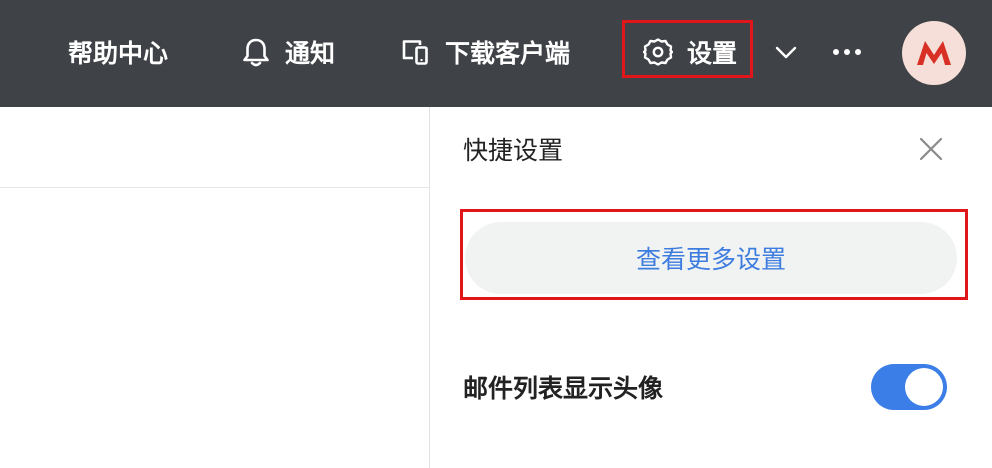 This screenshot has width=992, height=468. I want to click on help-center-label: 帮助中心, so click(118, 53).